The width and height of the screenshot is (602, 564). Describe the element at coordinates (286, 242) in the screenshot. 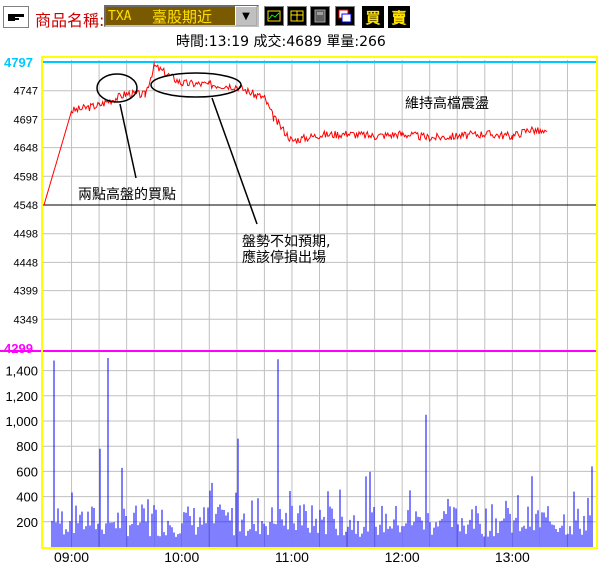

I see `annotation-weak-line1: 盤勢不如預期,` at that location.